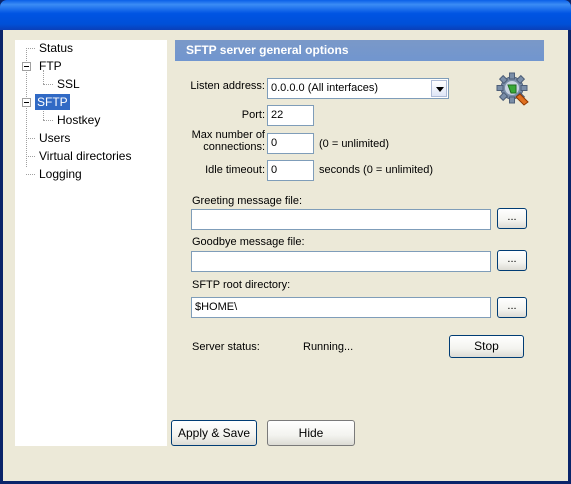 The image size is (571, 484). I want to click on goodbye-file-label: Goodbye message file:, so click(248, 242).